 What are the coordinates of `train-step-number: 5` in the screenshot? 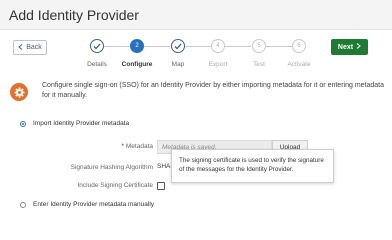 It's located at (259, 46).